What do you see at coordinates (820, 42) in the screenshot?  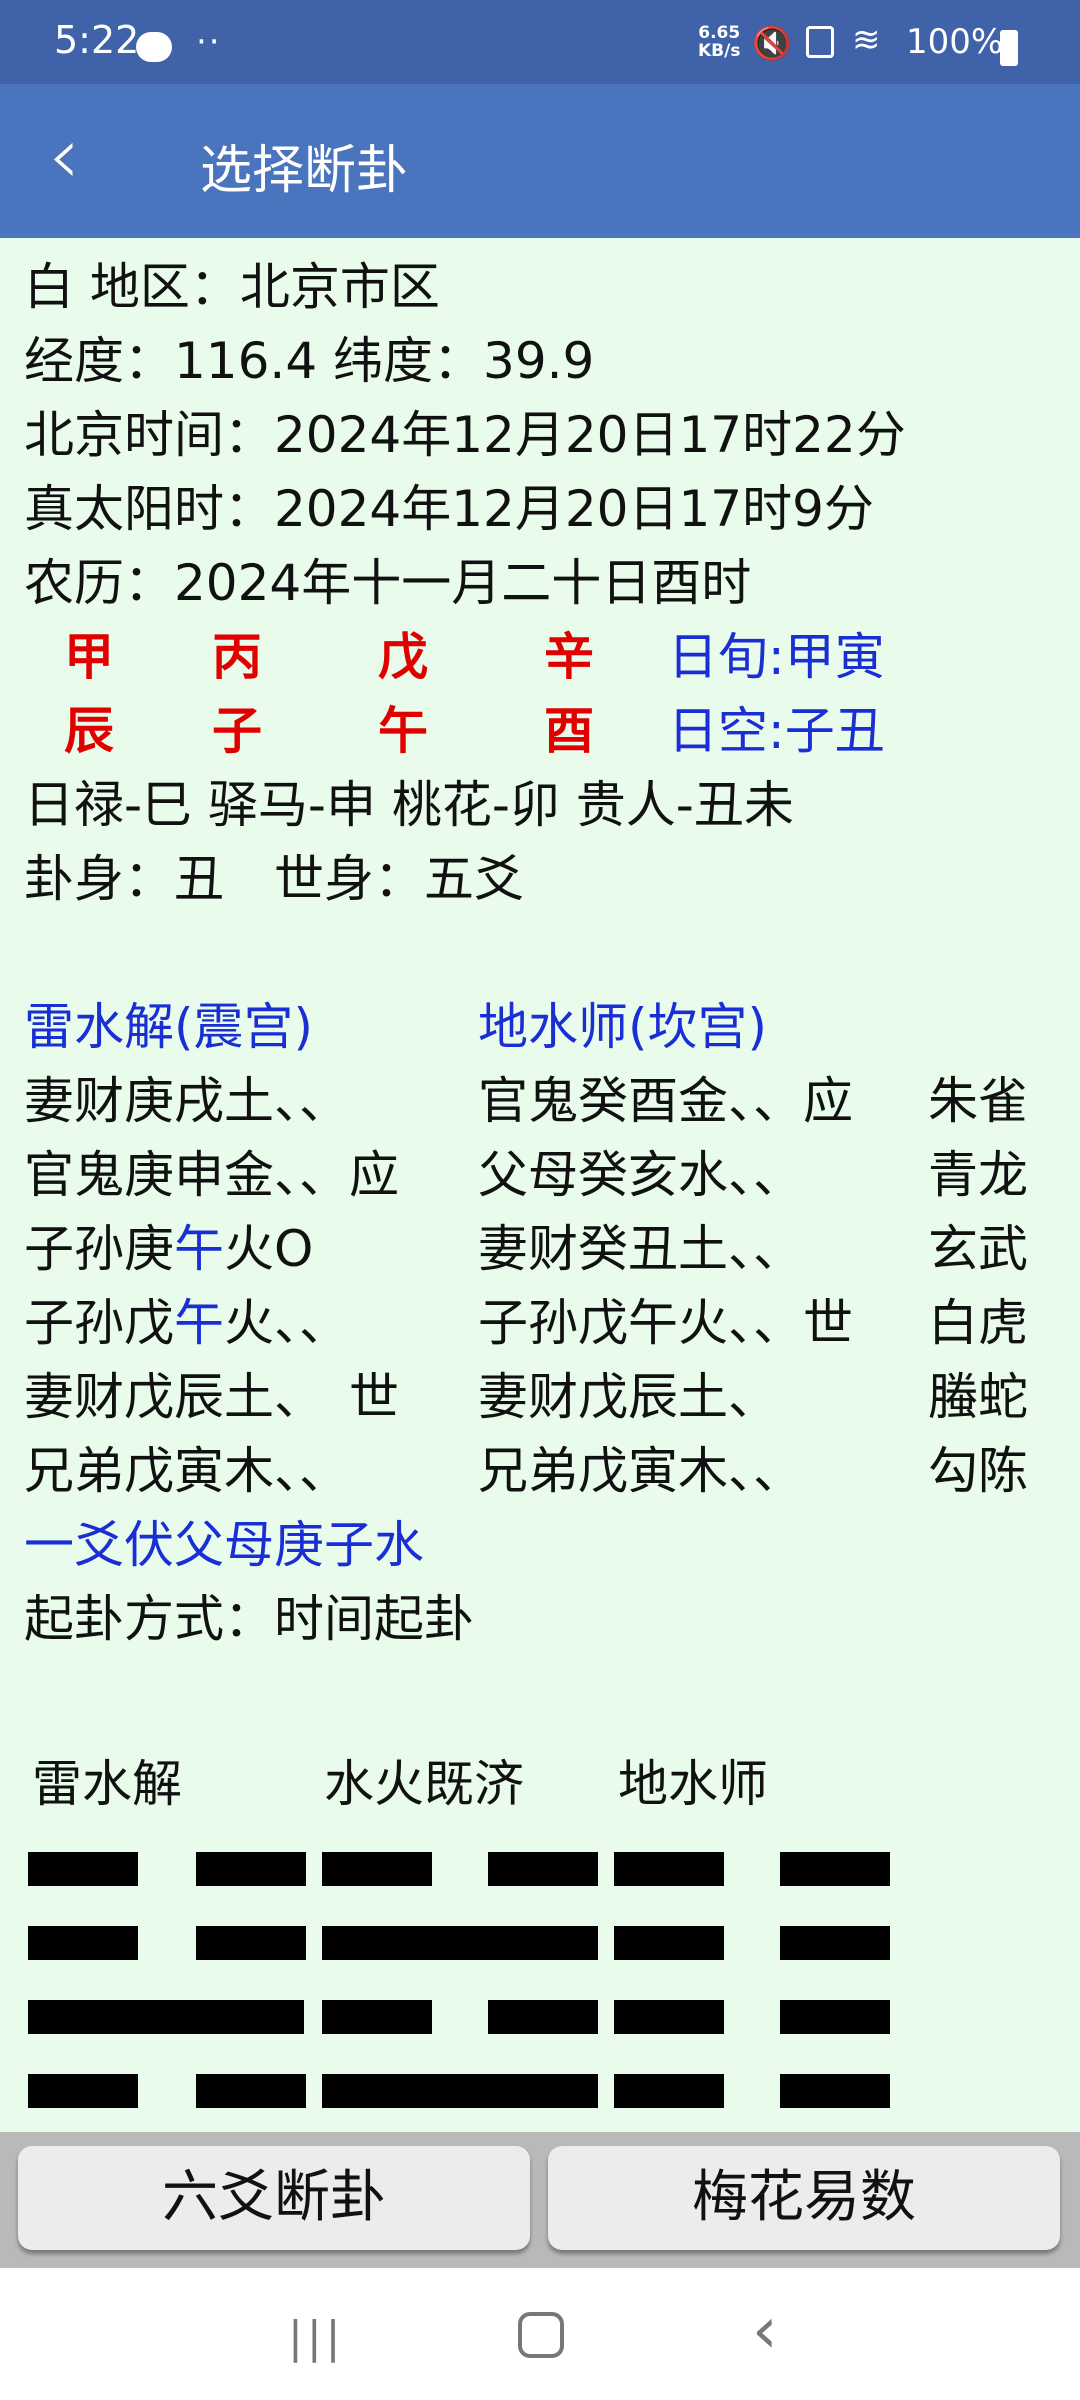 I see `no-sim-icon` at bounding box center [820, 42].